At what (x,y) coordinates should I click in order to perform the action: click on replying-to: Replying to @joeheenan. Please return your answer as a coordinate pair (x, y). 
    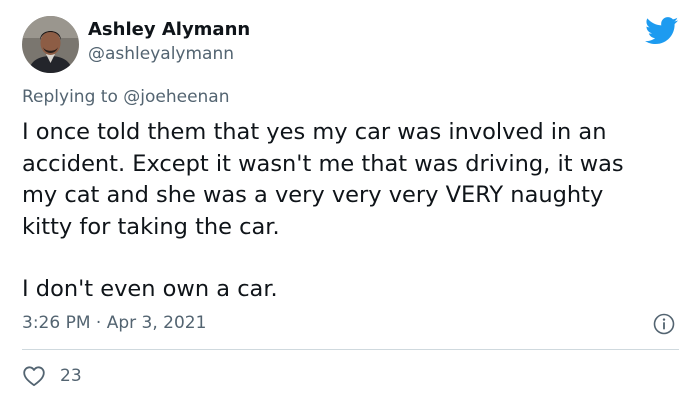
    Looking at the image, I should click on (126, 97).